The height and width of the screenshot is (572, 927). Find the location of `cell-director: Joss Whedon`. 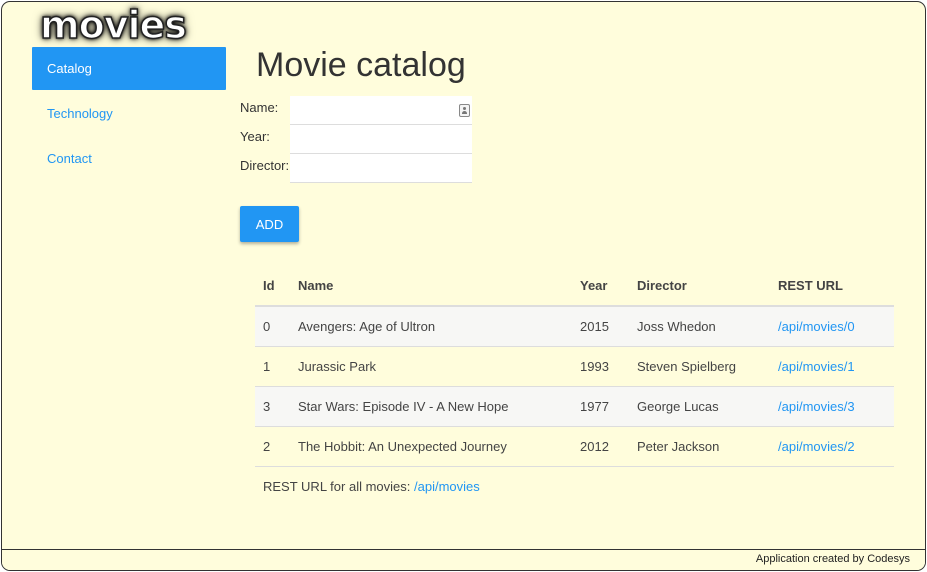

cell-director: Joss Whedon is located at coordinates (699, 326).